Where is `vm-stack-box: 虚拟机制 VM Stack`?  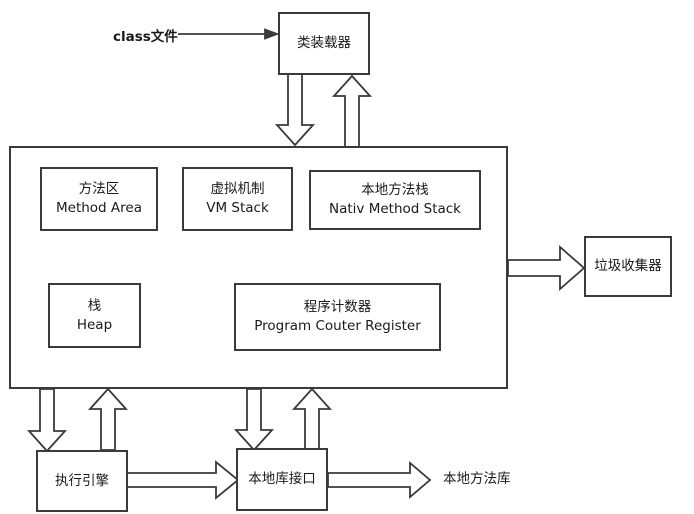 vm-stack-box: 虚拟机制 VM Stack is located at coordinates (237, 199).